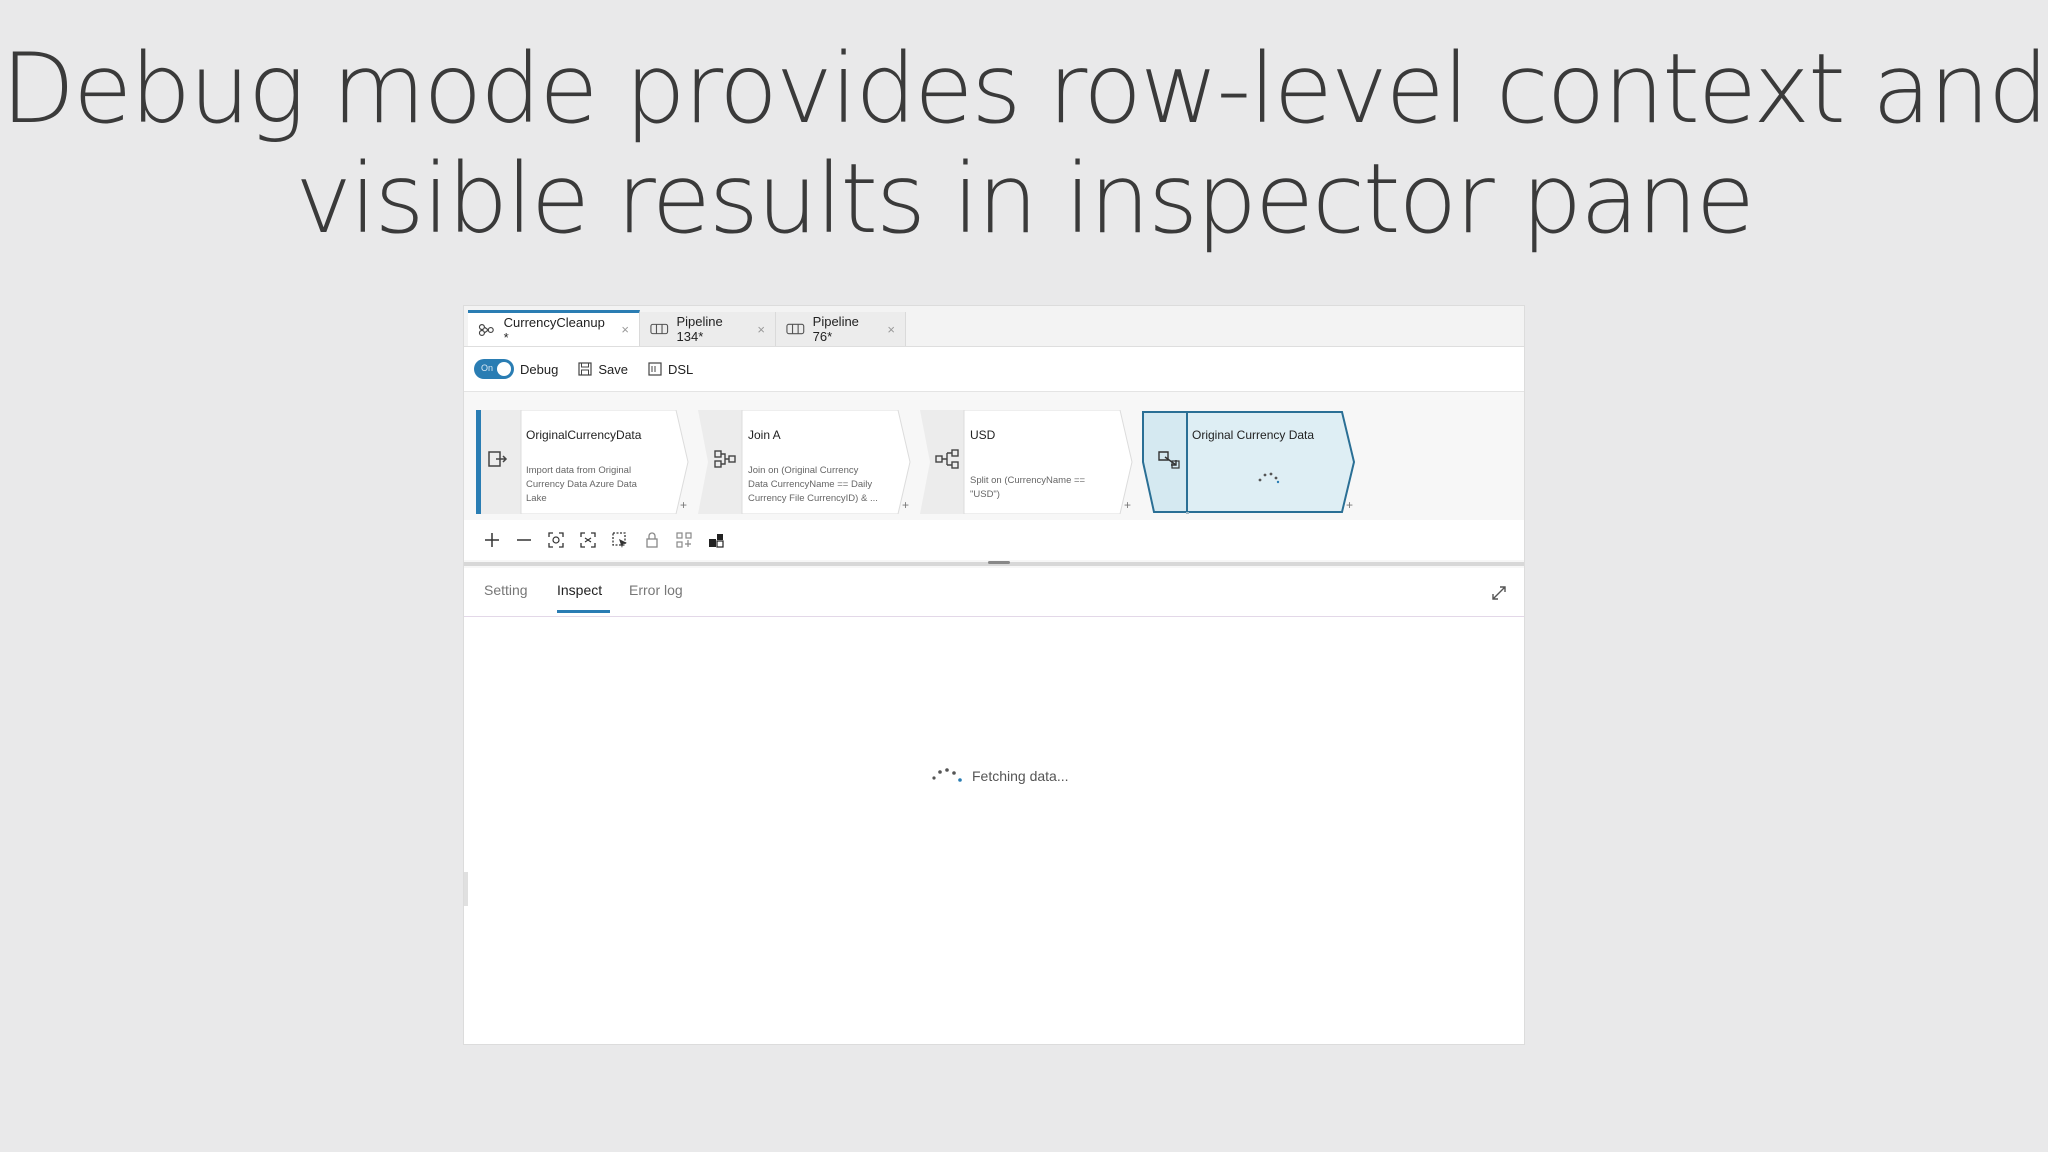  What do you see at coordinates (492, 540) in the screenshot?
I see `zoom-in-icon` at bounding box center [492, 540].